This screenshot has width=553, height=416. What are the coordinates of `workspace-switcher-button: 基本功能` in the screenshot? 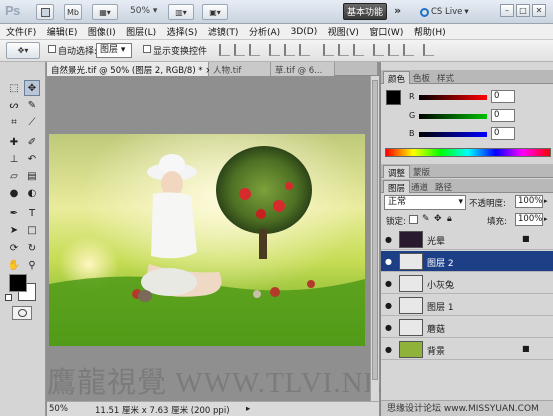 It's located at (365, 11).